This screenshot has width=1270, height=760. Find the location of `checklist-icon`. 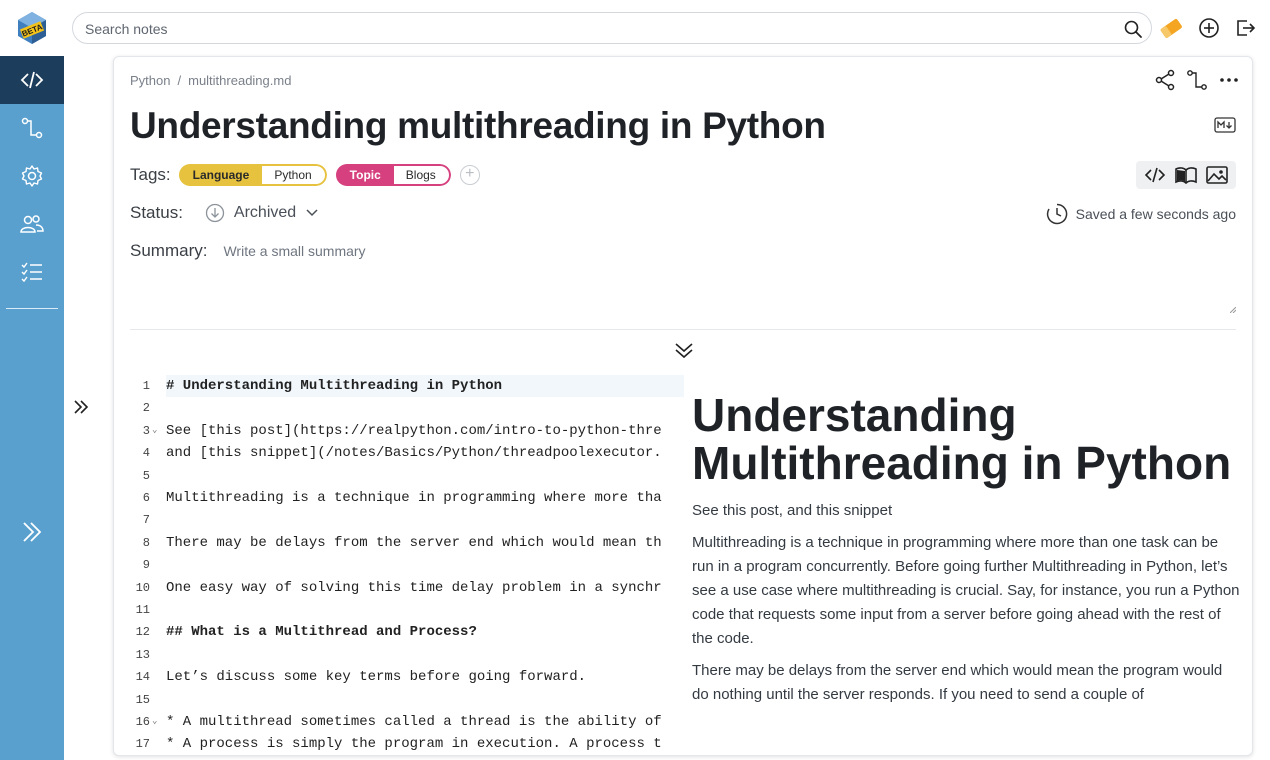

checklist-icon is located at coordinates (31, 272).